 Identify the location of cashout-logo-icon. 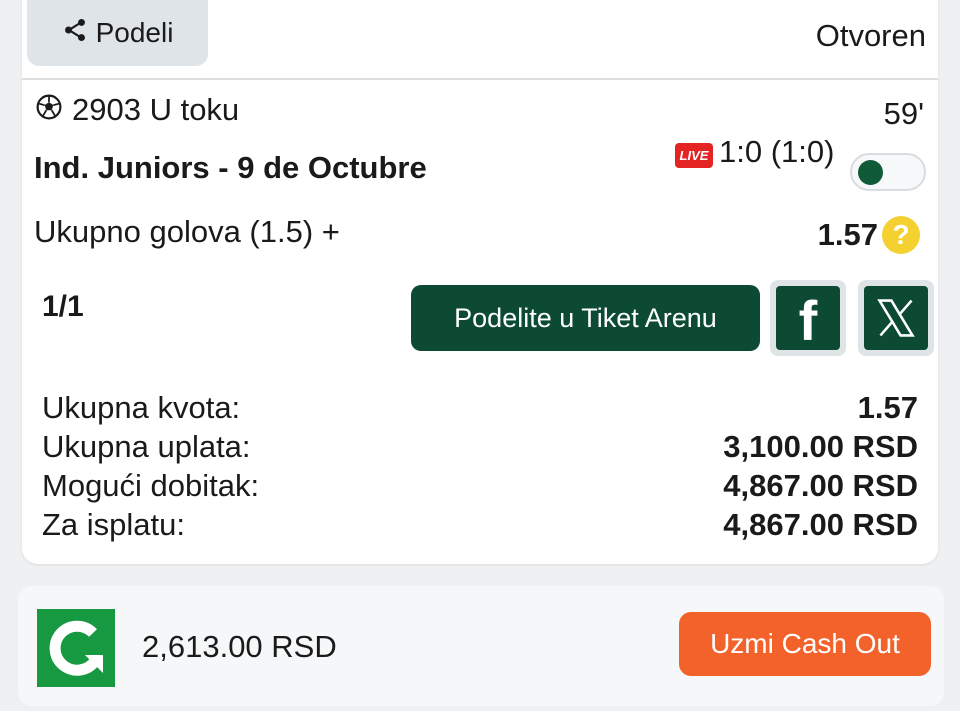
(76, 648).